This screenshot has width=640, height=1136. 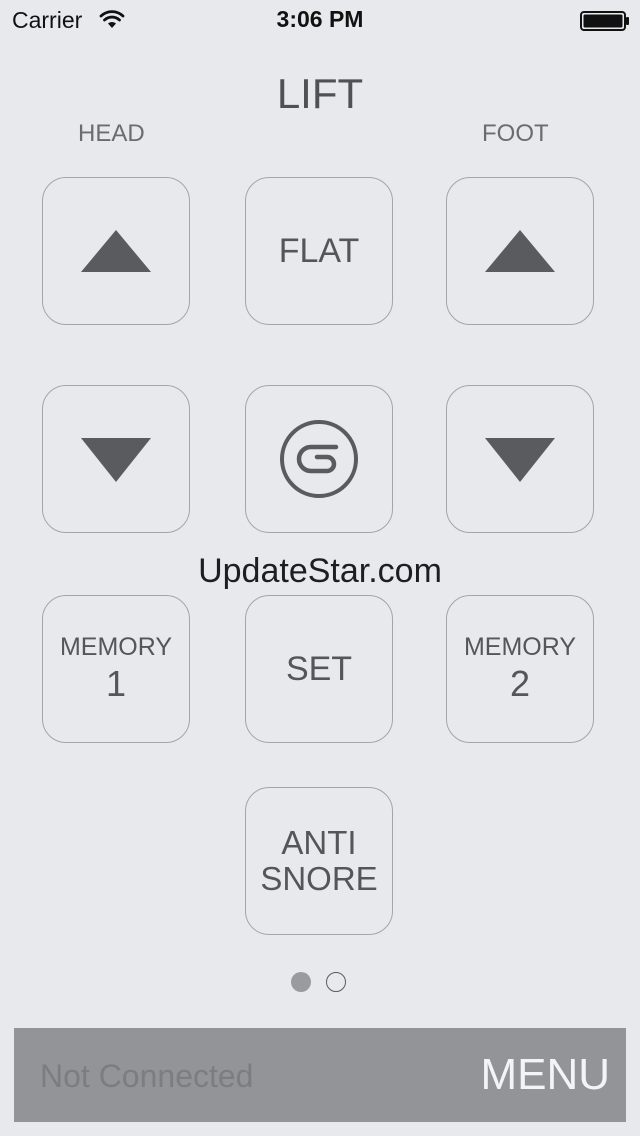 I want to click on memory-1-button: MEMORY 1, so click(x=116, y=669).